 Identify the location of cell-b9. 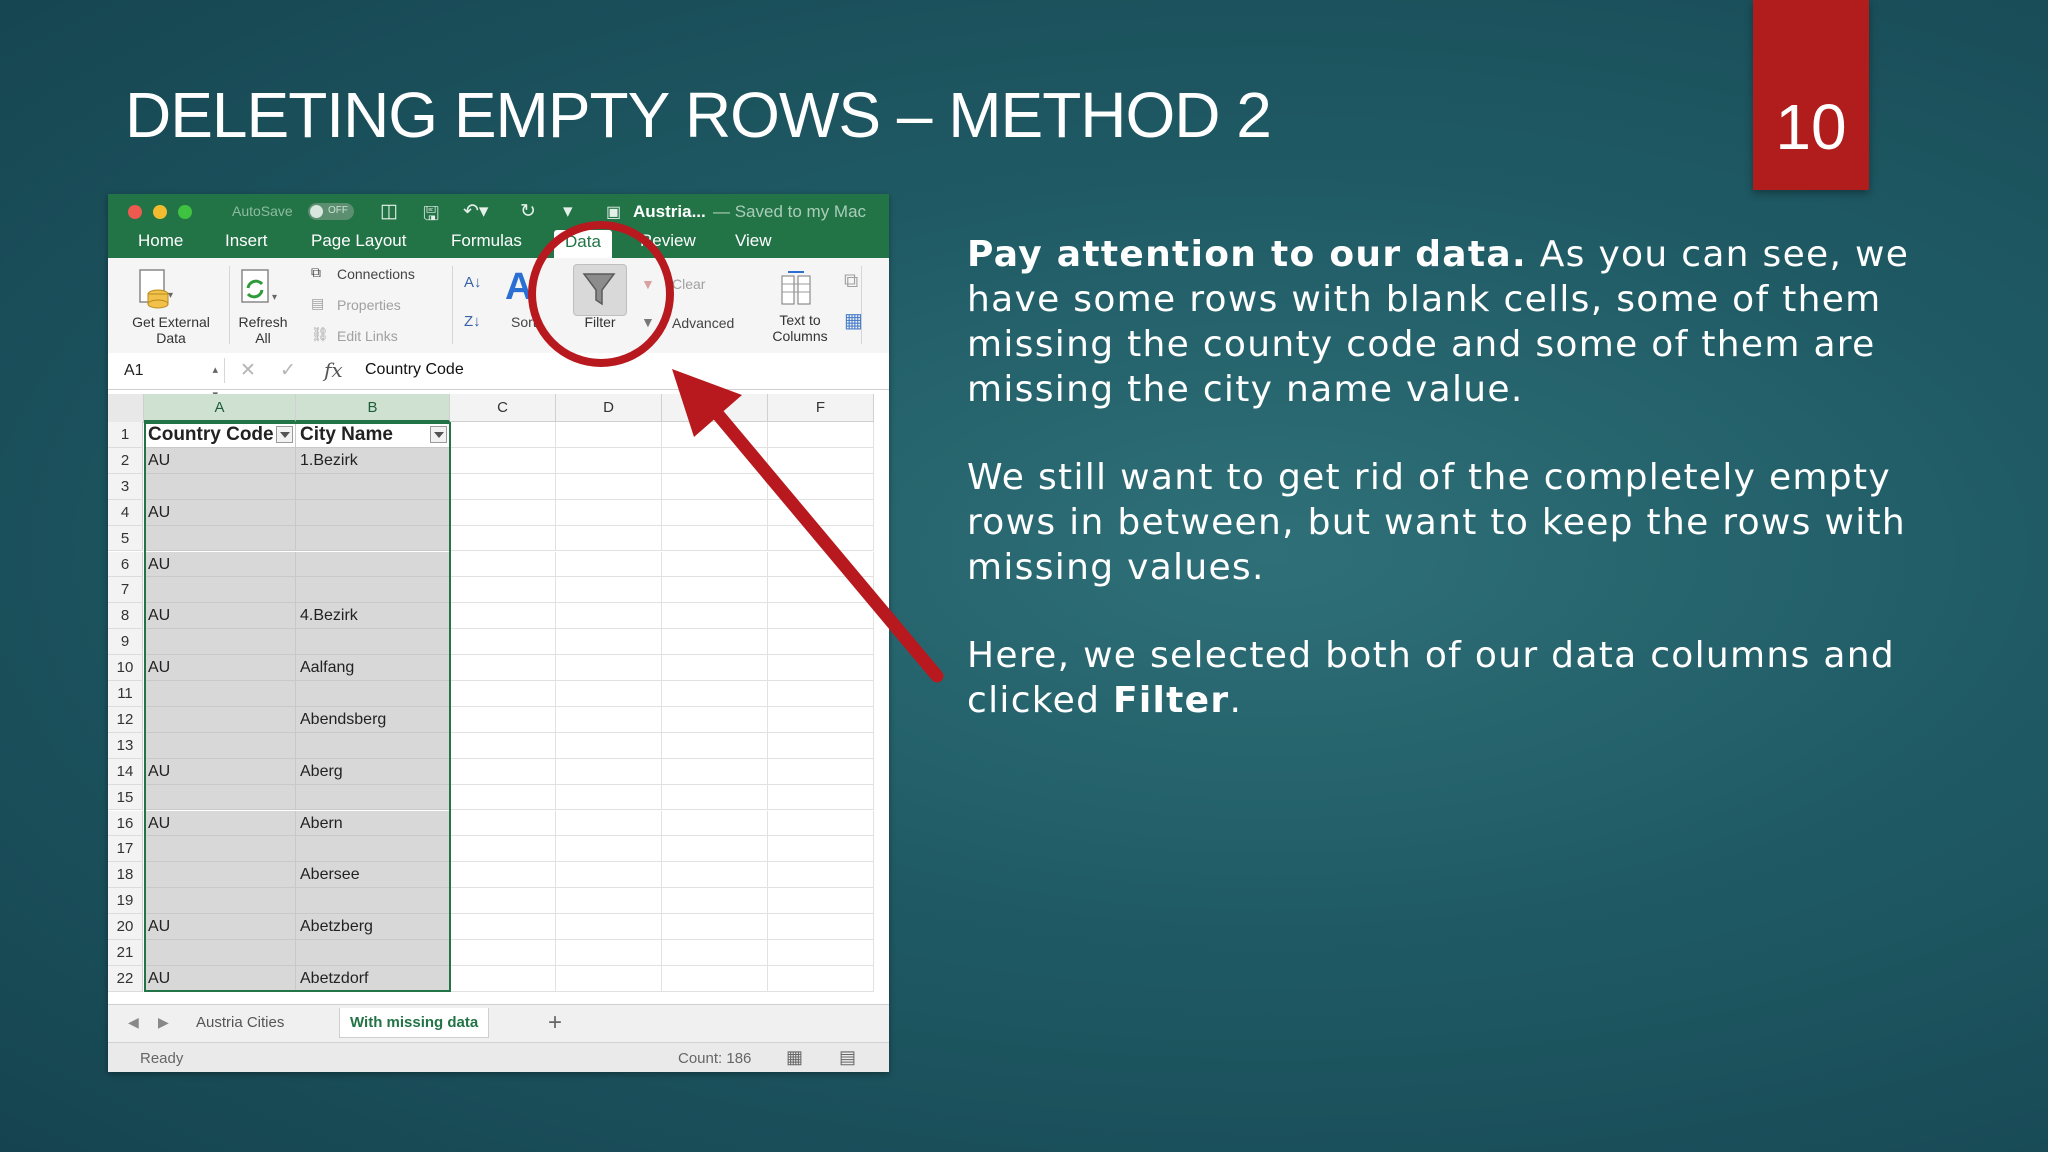
(373, 642).